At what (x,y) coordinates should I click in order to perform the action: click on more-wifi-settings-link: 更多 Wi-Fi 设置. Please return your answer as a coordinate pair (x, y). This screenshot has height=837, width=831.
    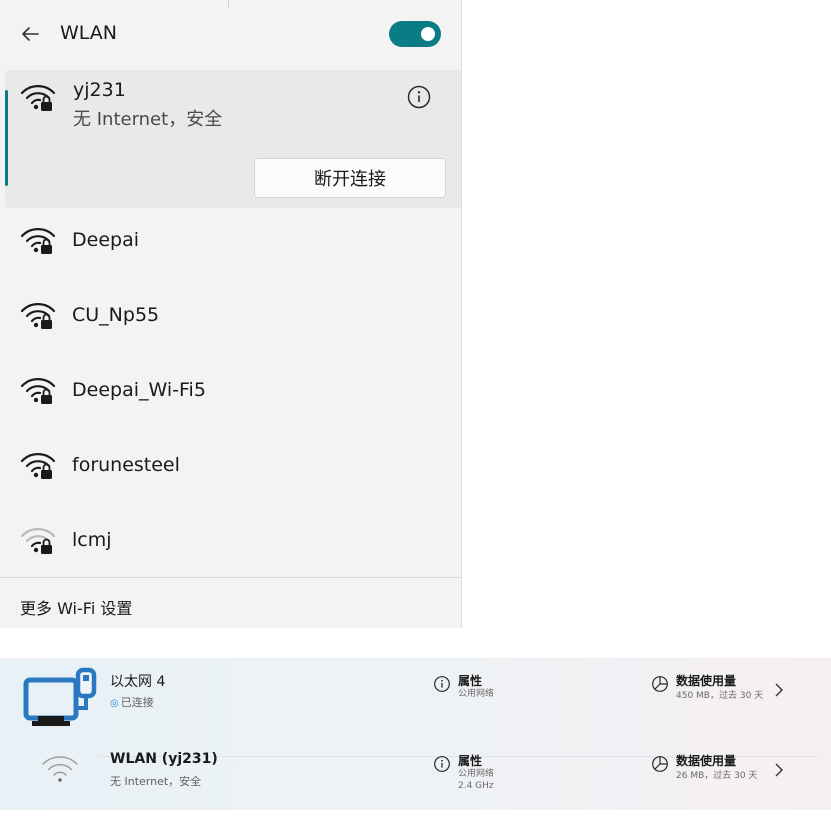
    Looking at the image, I should click on (76, 607).